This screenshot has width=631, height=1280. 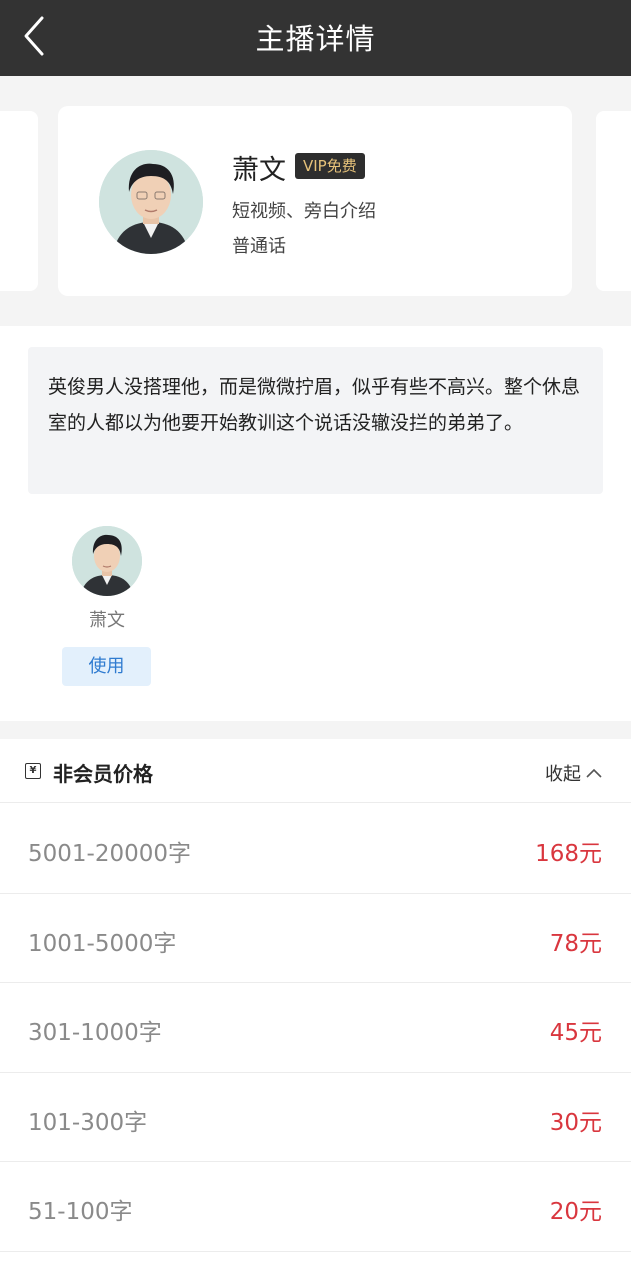 What do you see at coordinates (315, 849) in the screenshot?
I see `price-row: 5001-20000字 168元` at bounding box center [315, 849].